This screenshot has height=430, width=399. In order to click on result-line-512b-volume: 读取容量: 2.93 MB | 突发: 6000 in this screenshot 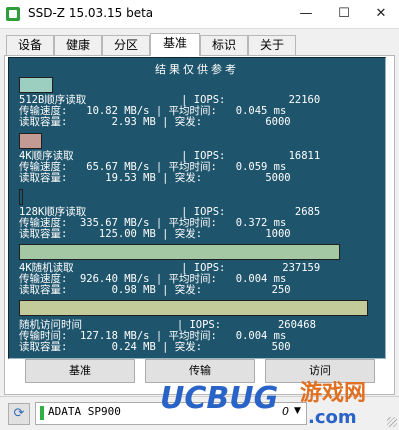, I will do `click(155, 122)`.